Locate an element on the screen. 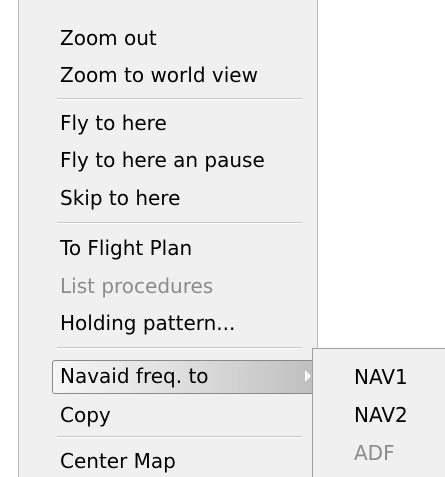  menu-item-to-flight-plan: To Flight Plan is located at coordinates (126, 248).